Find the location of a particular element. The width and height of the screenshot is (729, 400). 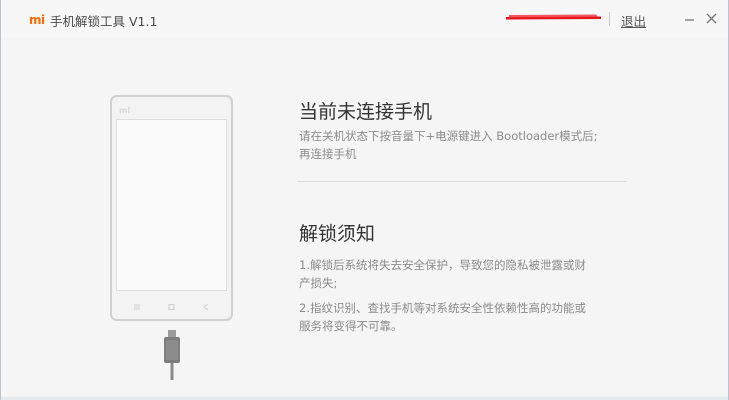

phone-logo: mi is located at coordinates (125, 110).